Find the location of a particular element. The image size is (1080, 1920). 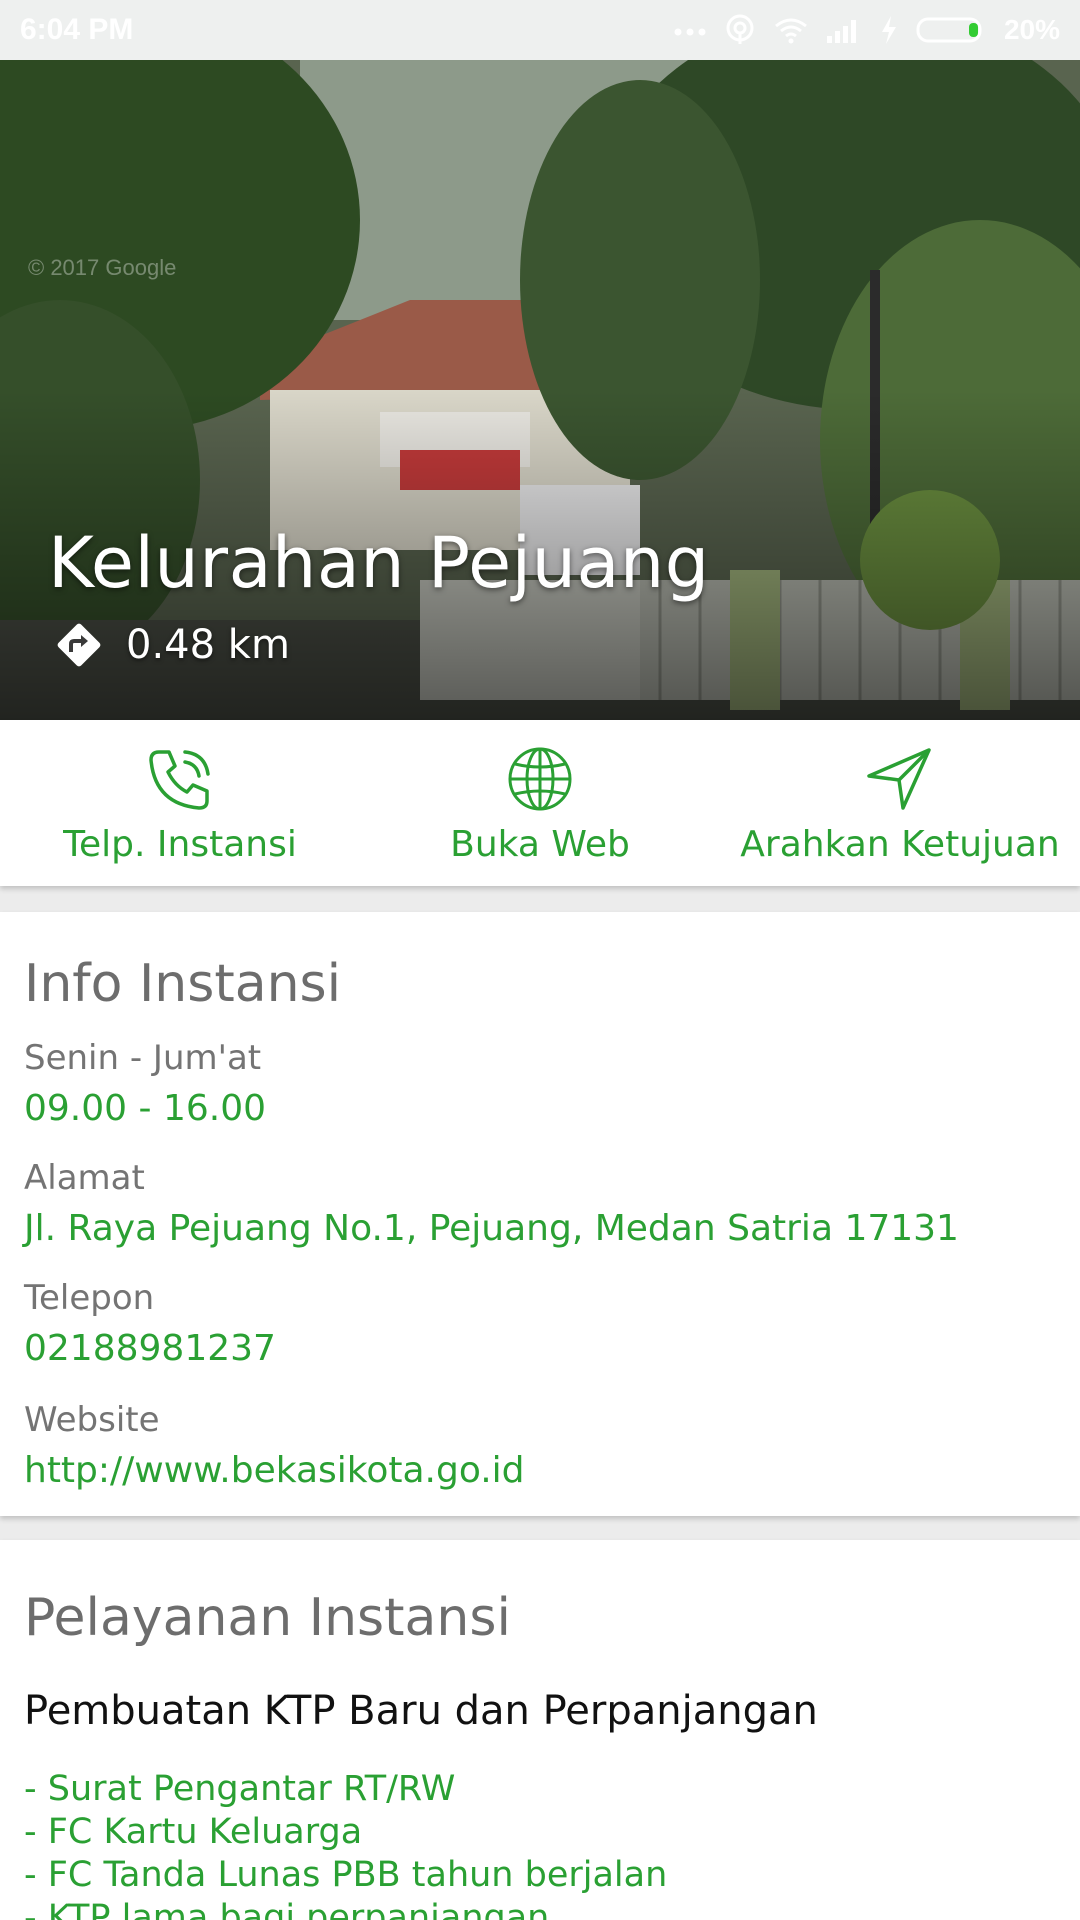

signal-icon is located at coordinates (841, 31).